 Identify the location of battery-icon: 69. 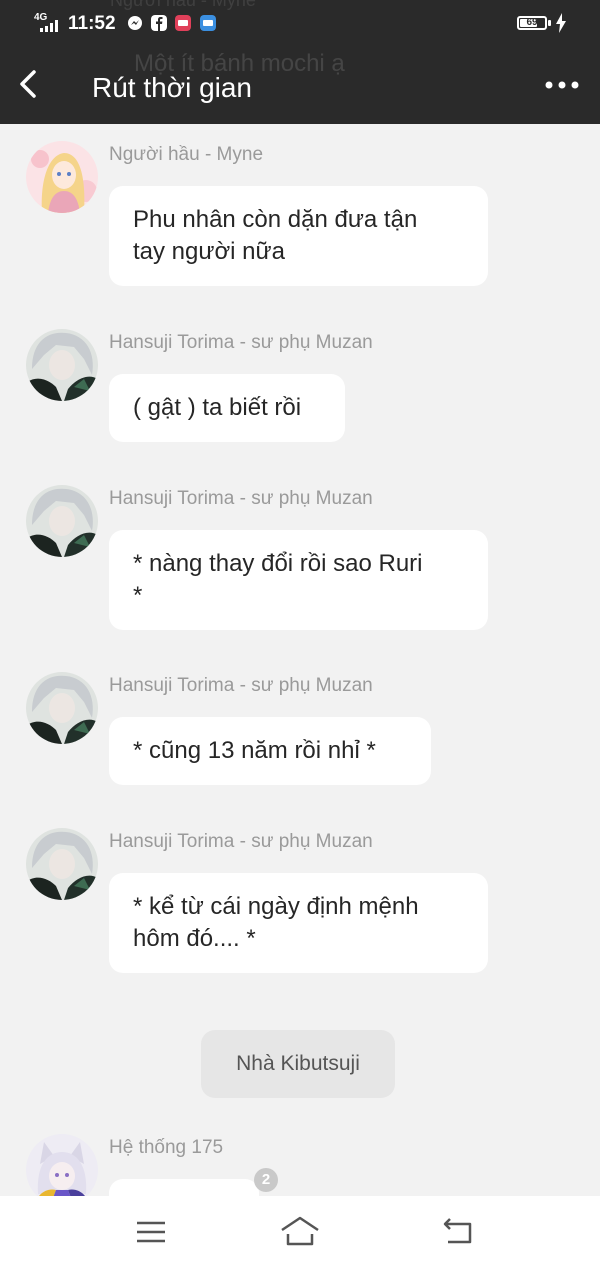
(532, 23).